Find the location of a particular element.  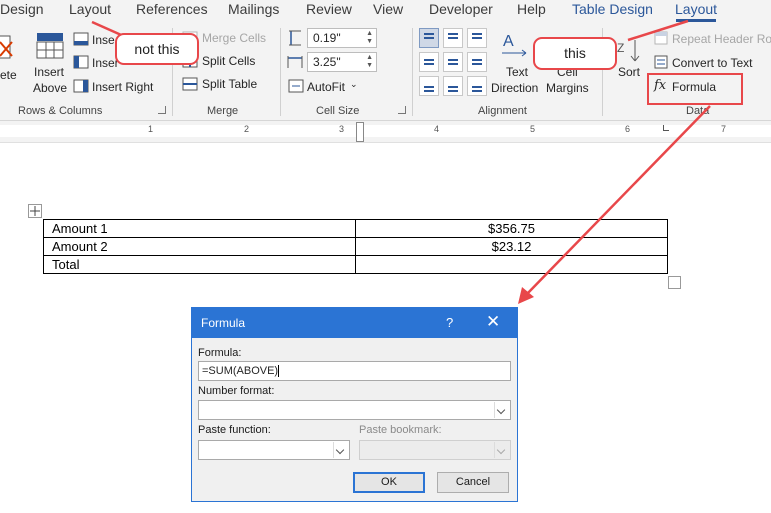

tab-table-layout: Layout is located at coordinates (696, 9).